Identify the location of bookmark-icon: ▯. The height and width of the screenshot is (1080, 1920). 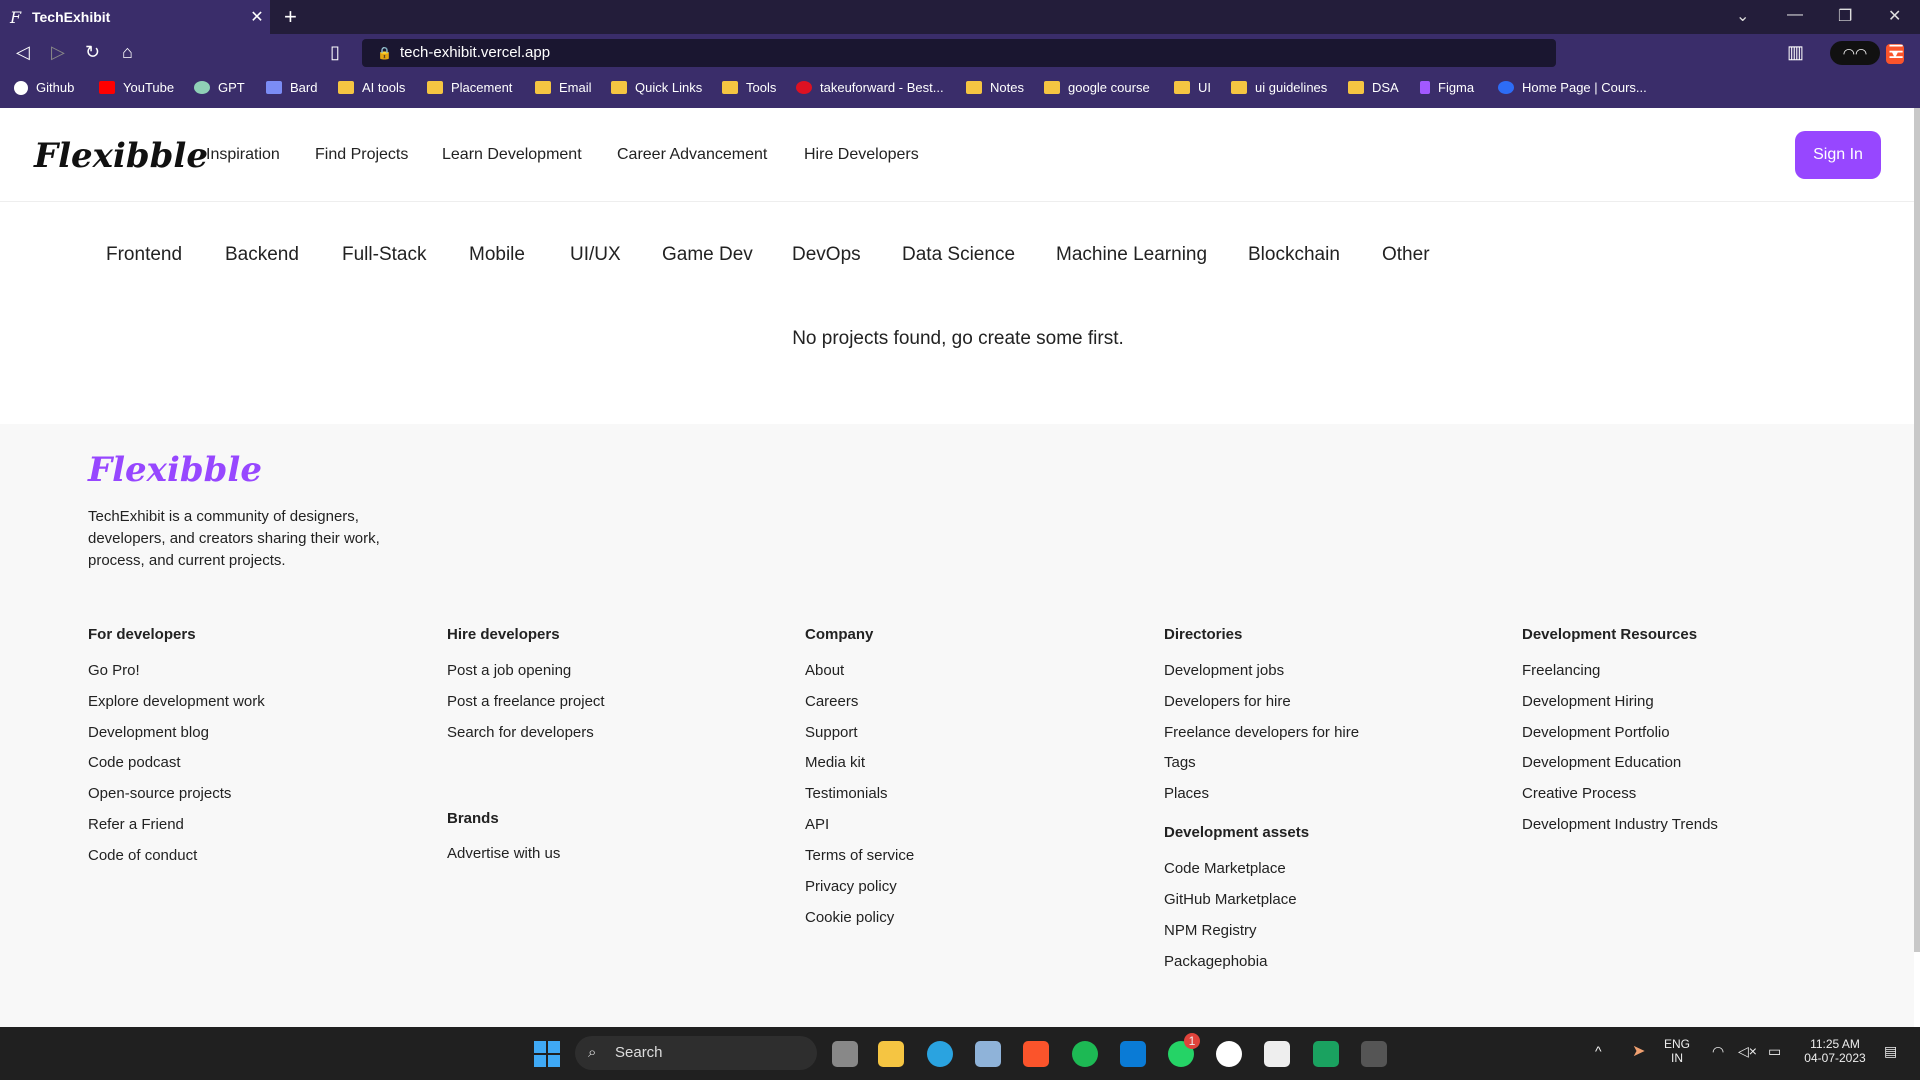
(335, 52).